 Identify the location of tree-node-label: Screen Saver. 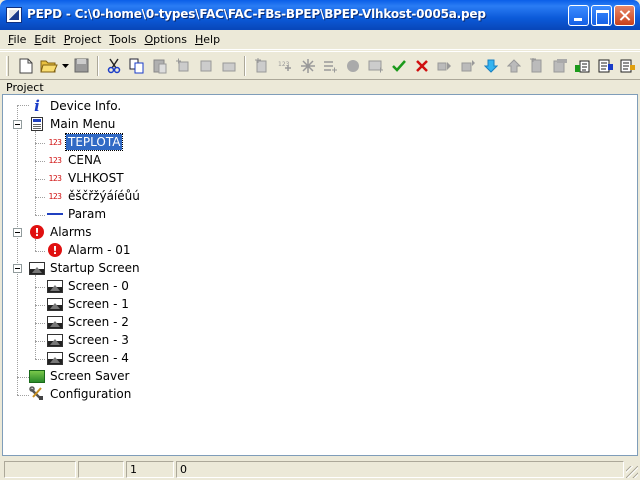
(90, 376).